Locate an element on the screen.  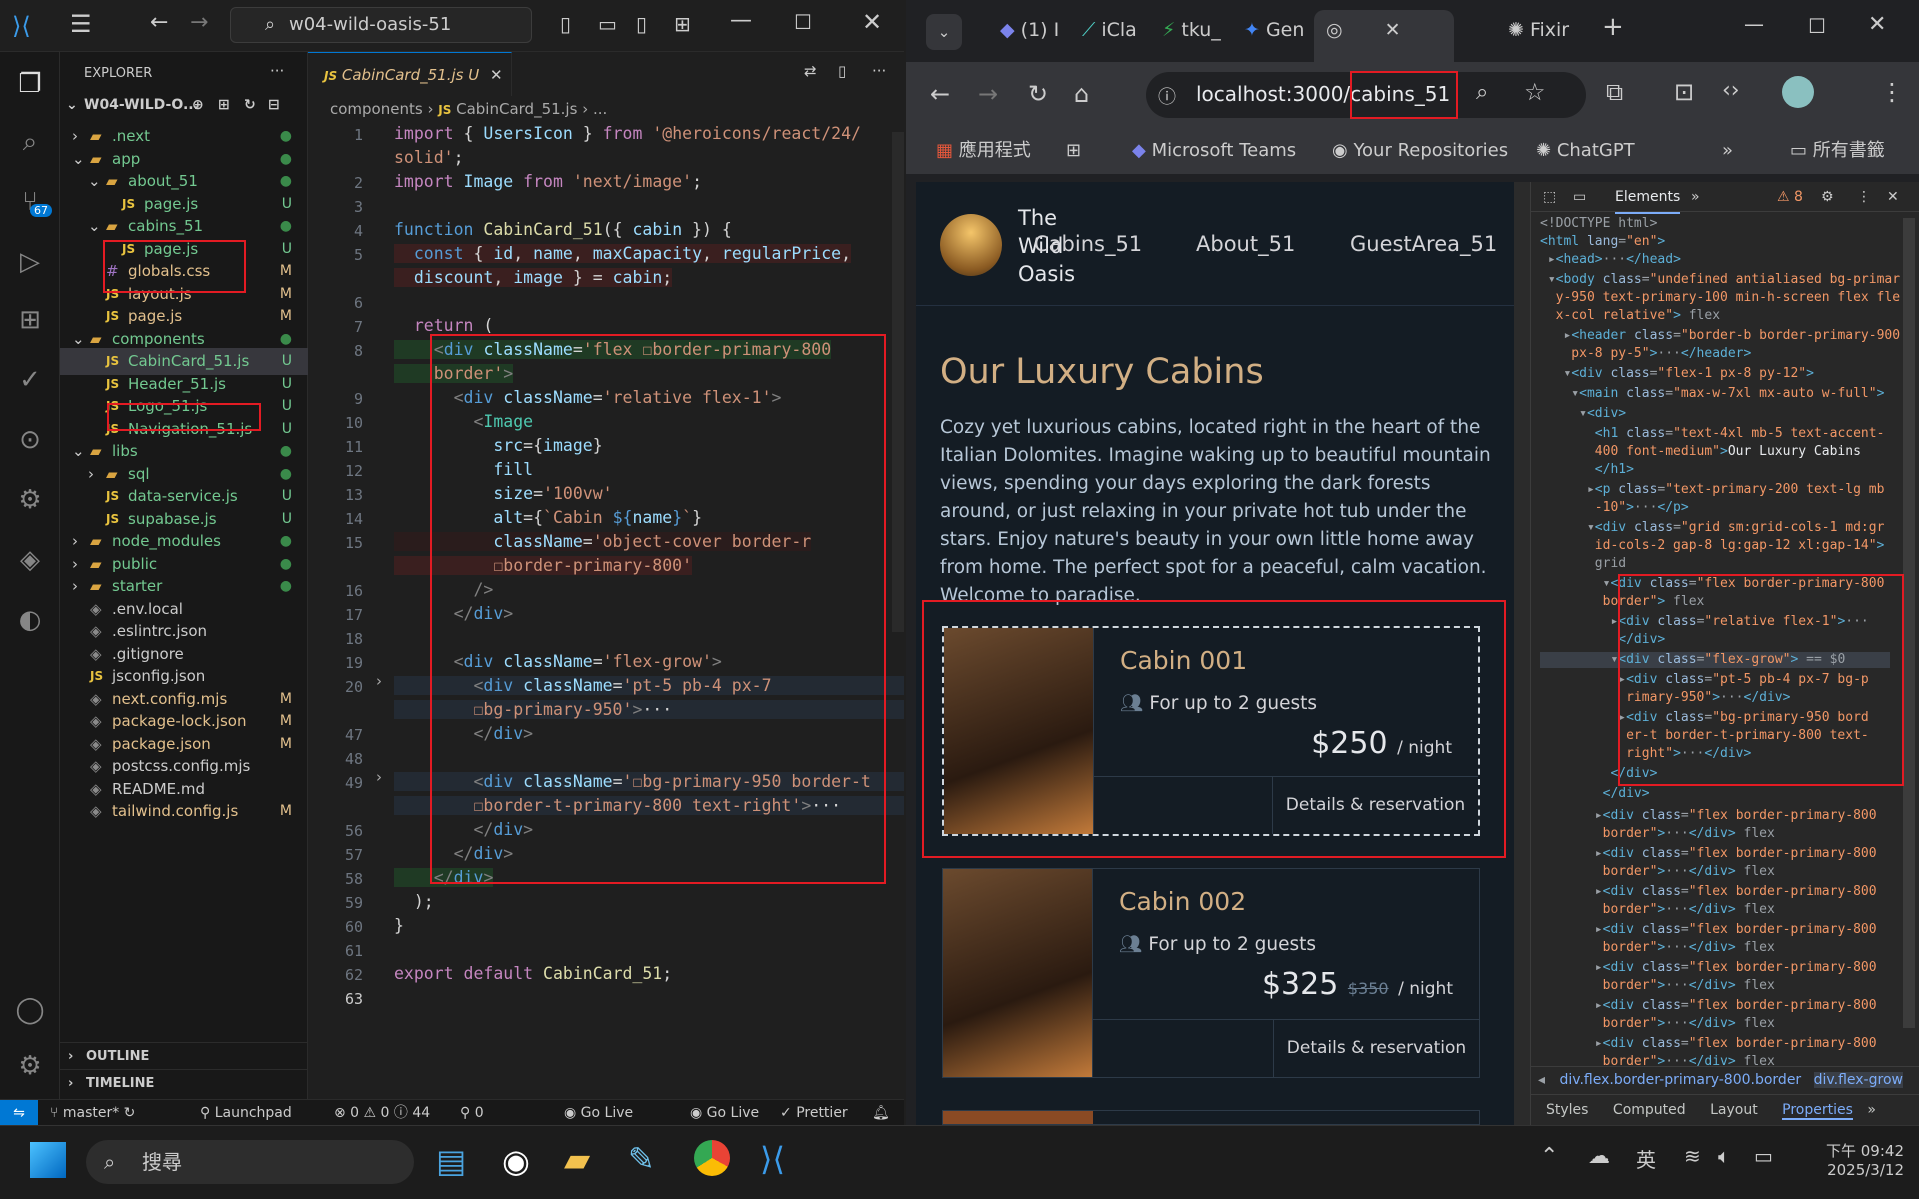
site-info-icon: ⓘ is located at coordinates (1167, 96).